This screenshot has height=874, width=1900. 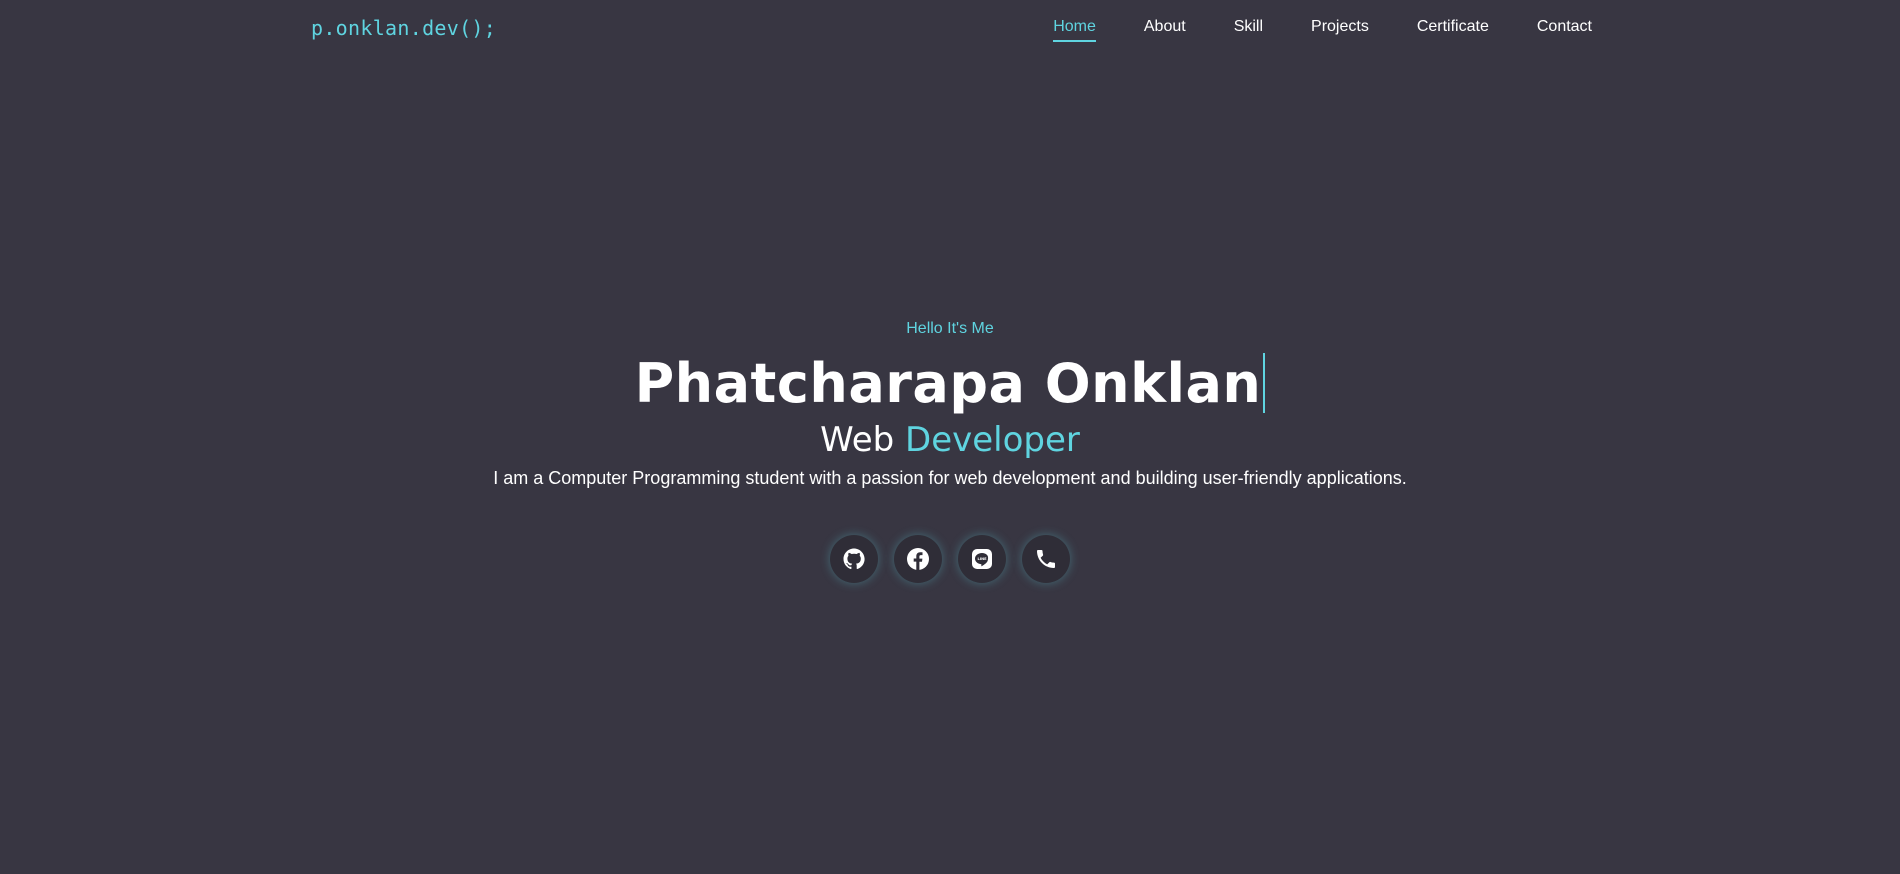 I want to click on role-prefix: Web, so click(x=857, y=440).